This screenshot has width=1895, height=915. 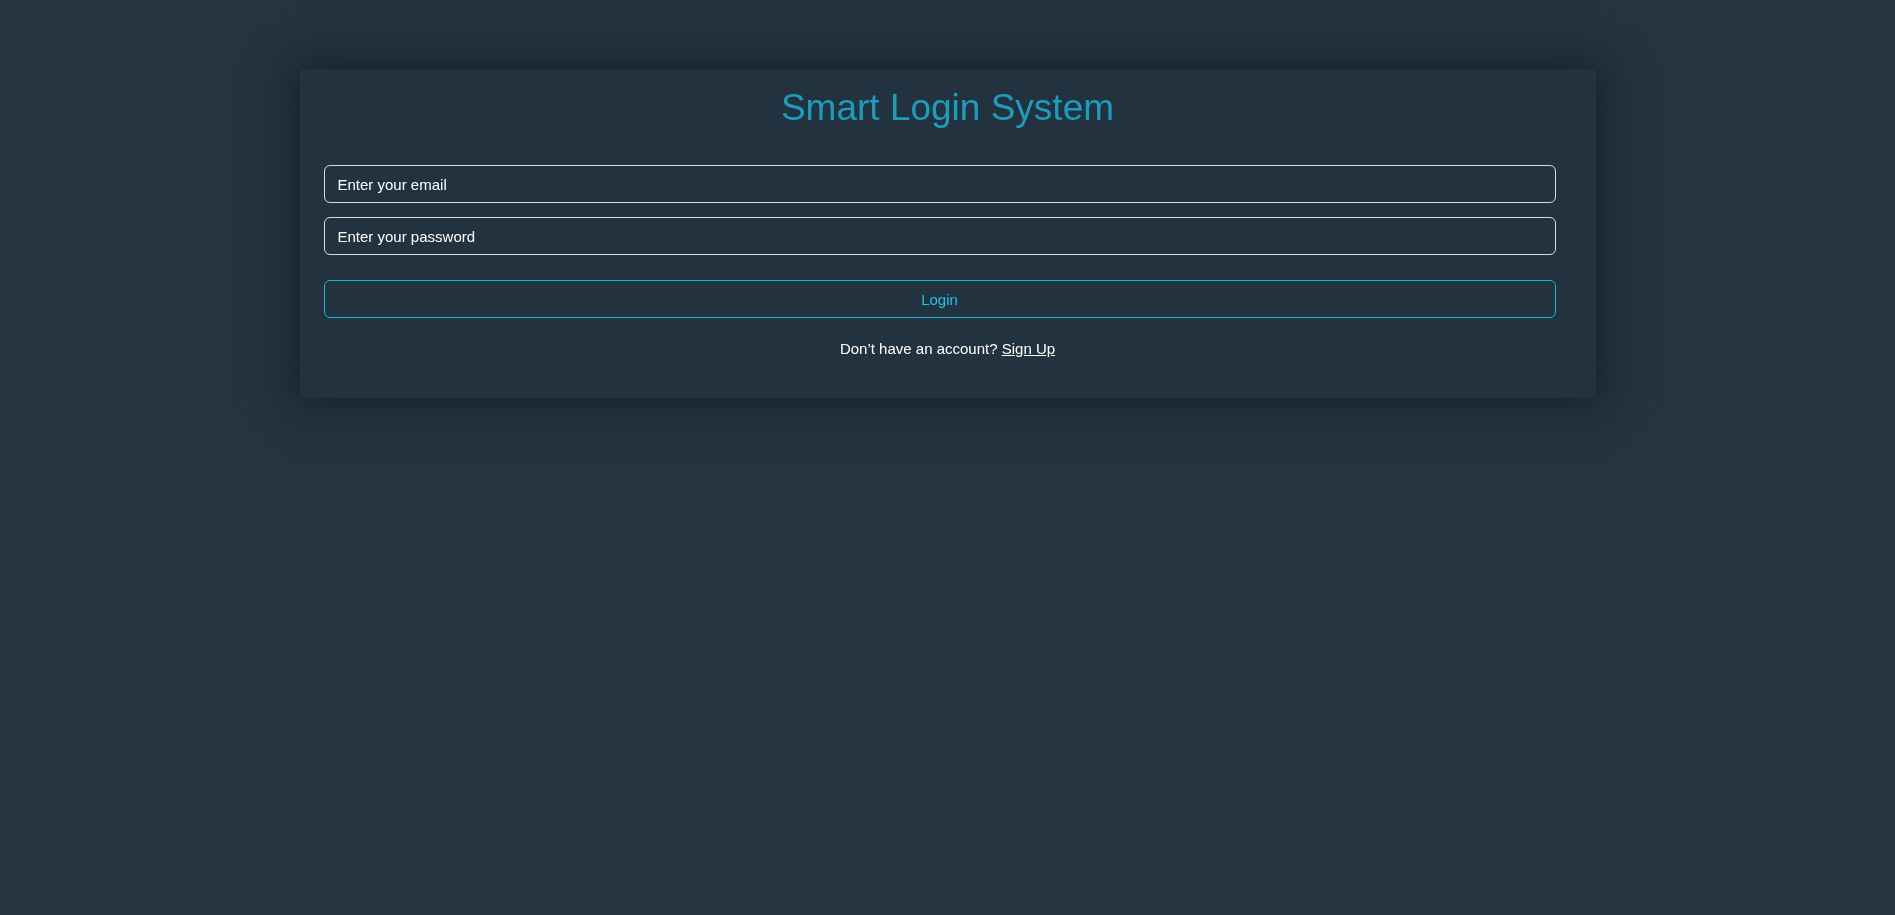 I want to click on signup-prompt: Don’t have an account? Sign Up, so click(x=947, y=349).